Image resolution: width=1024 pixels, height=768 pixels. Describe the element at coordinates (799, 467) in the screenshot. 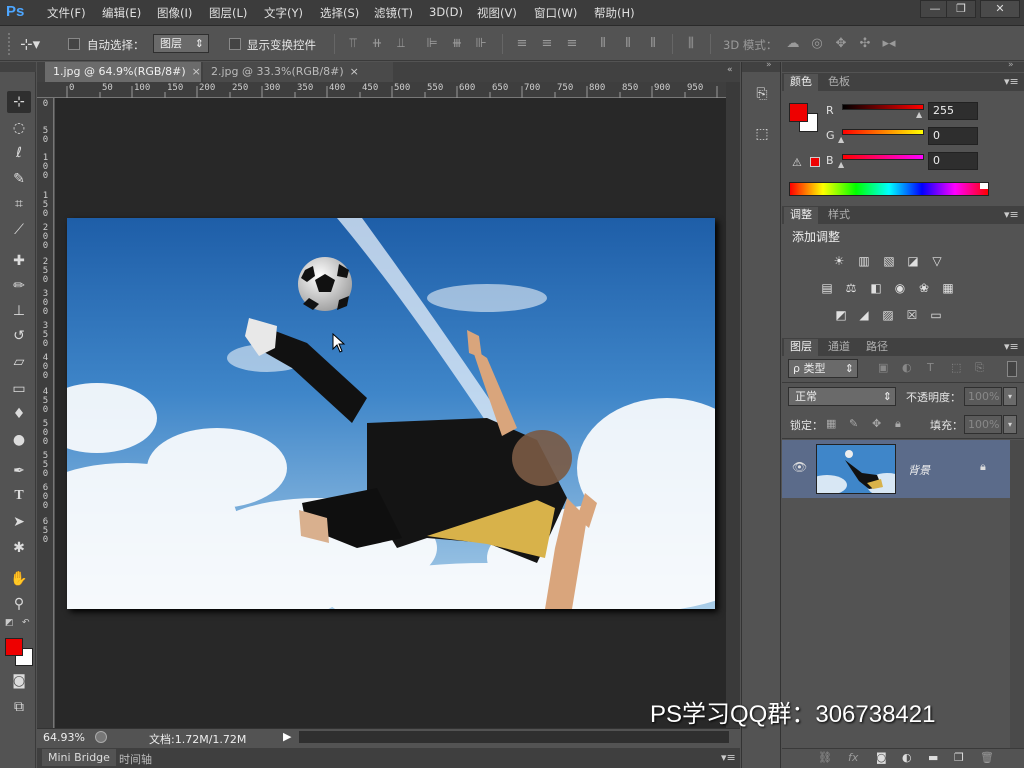

I see `eye-visibility-icon: 👁︎` at that location.